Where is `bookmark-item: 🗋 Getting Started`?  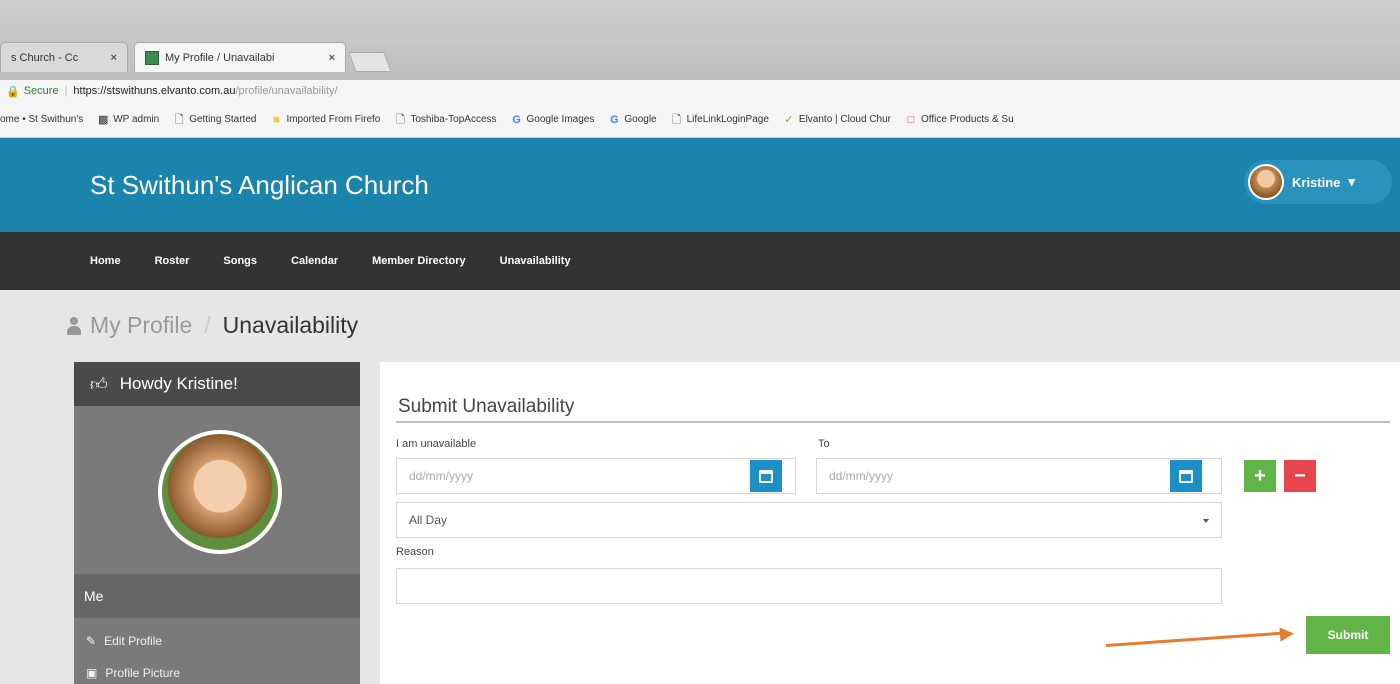 bookmark-item: 🗋 Getting Started is located at coordinates (215, 119).